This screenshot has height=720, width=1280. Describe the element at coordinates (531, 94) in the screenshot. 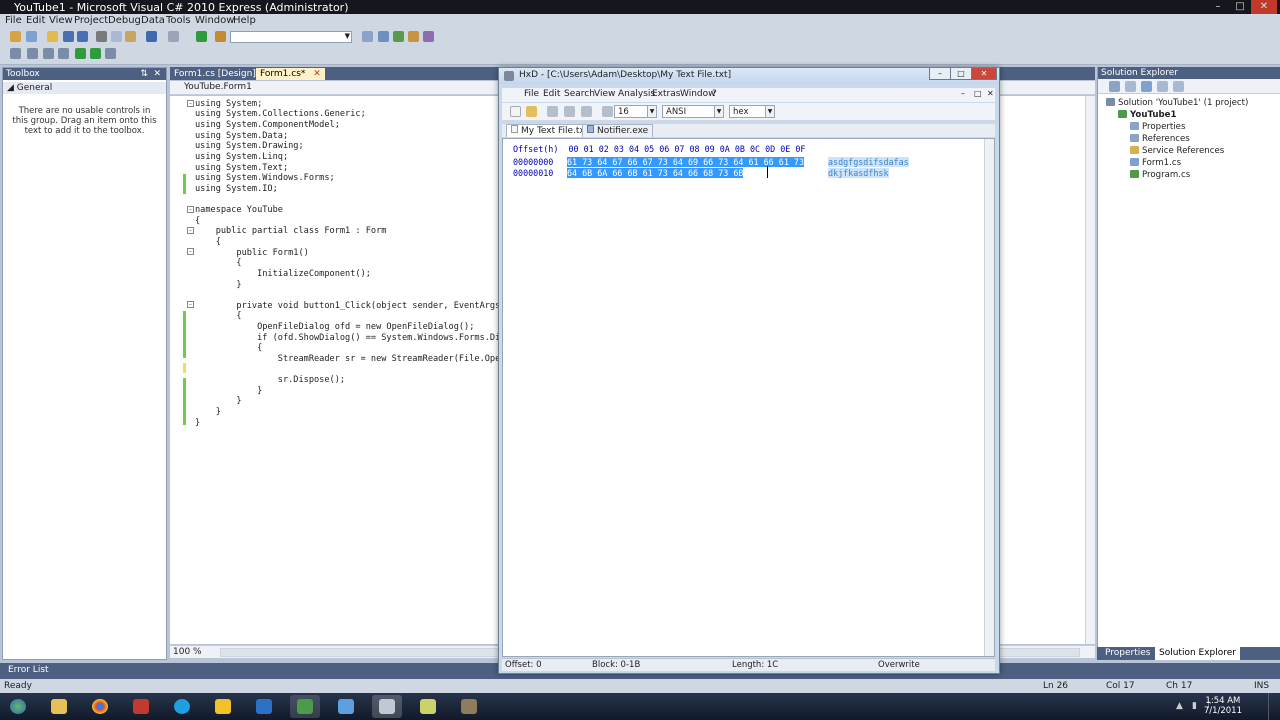

I see `hxd-menu-file: File` at that location.